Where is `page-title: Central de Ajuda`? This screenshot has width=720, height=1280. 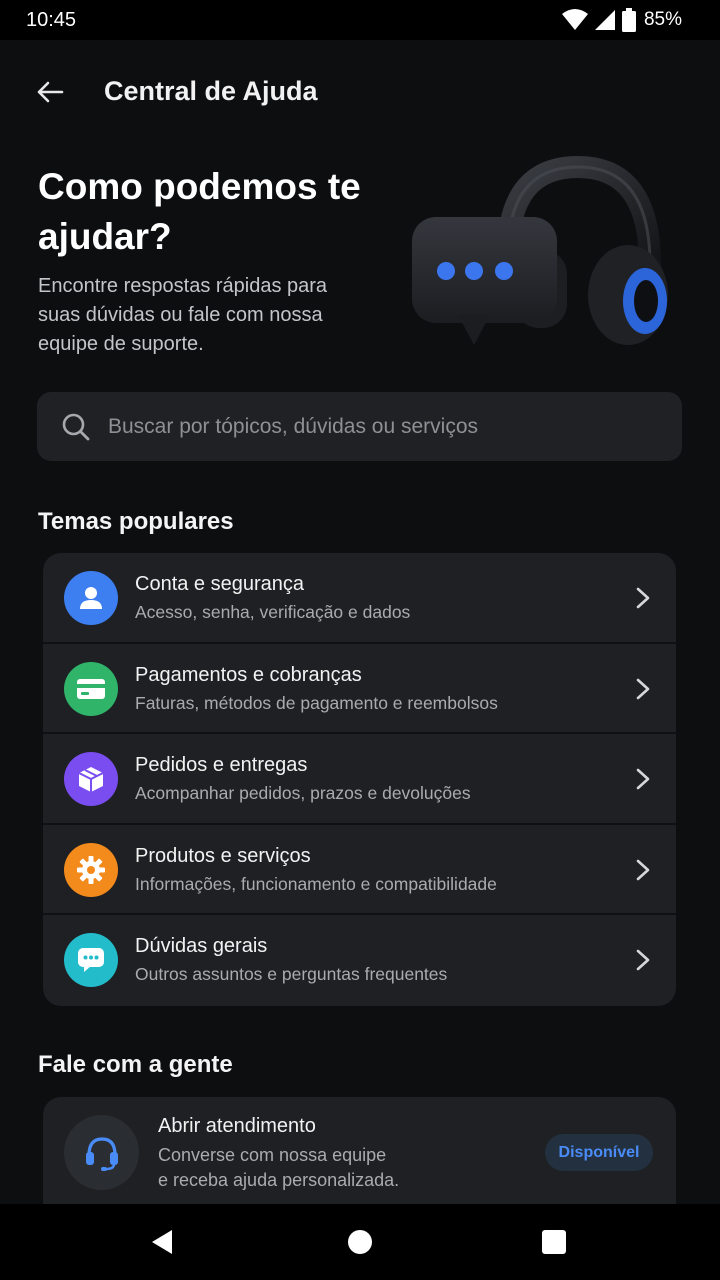 page-title: Central de Ajuda is located at coordinates (211, 91).